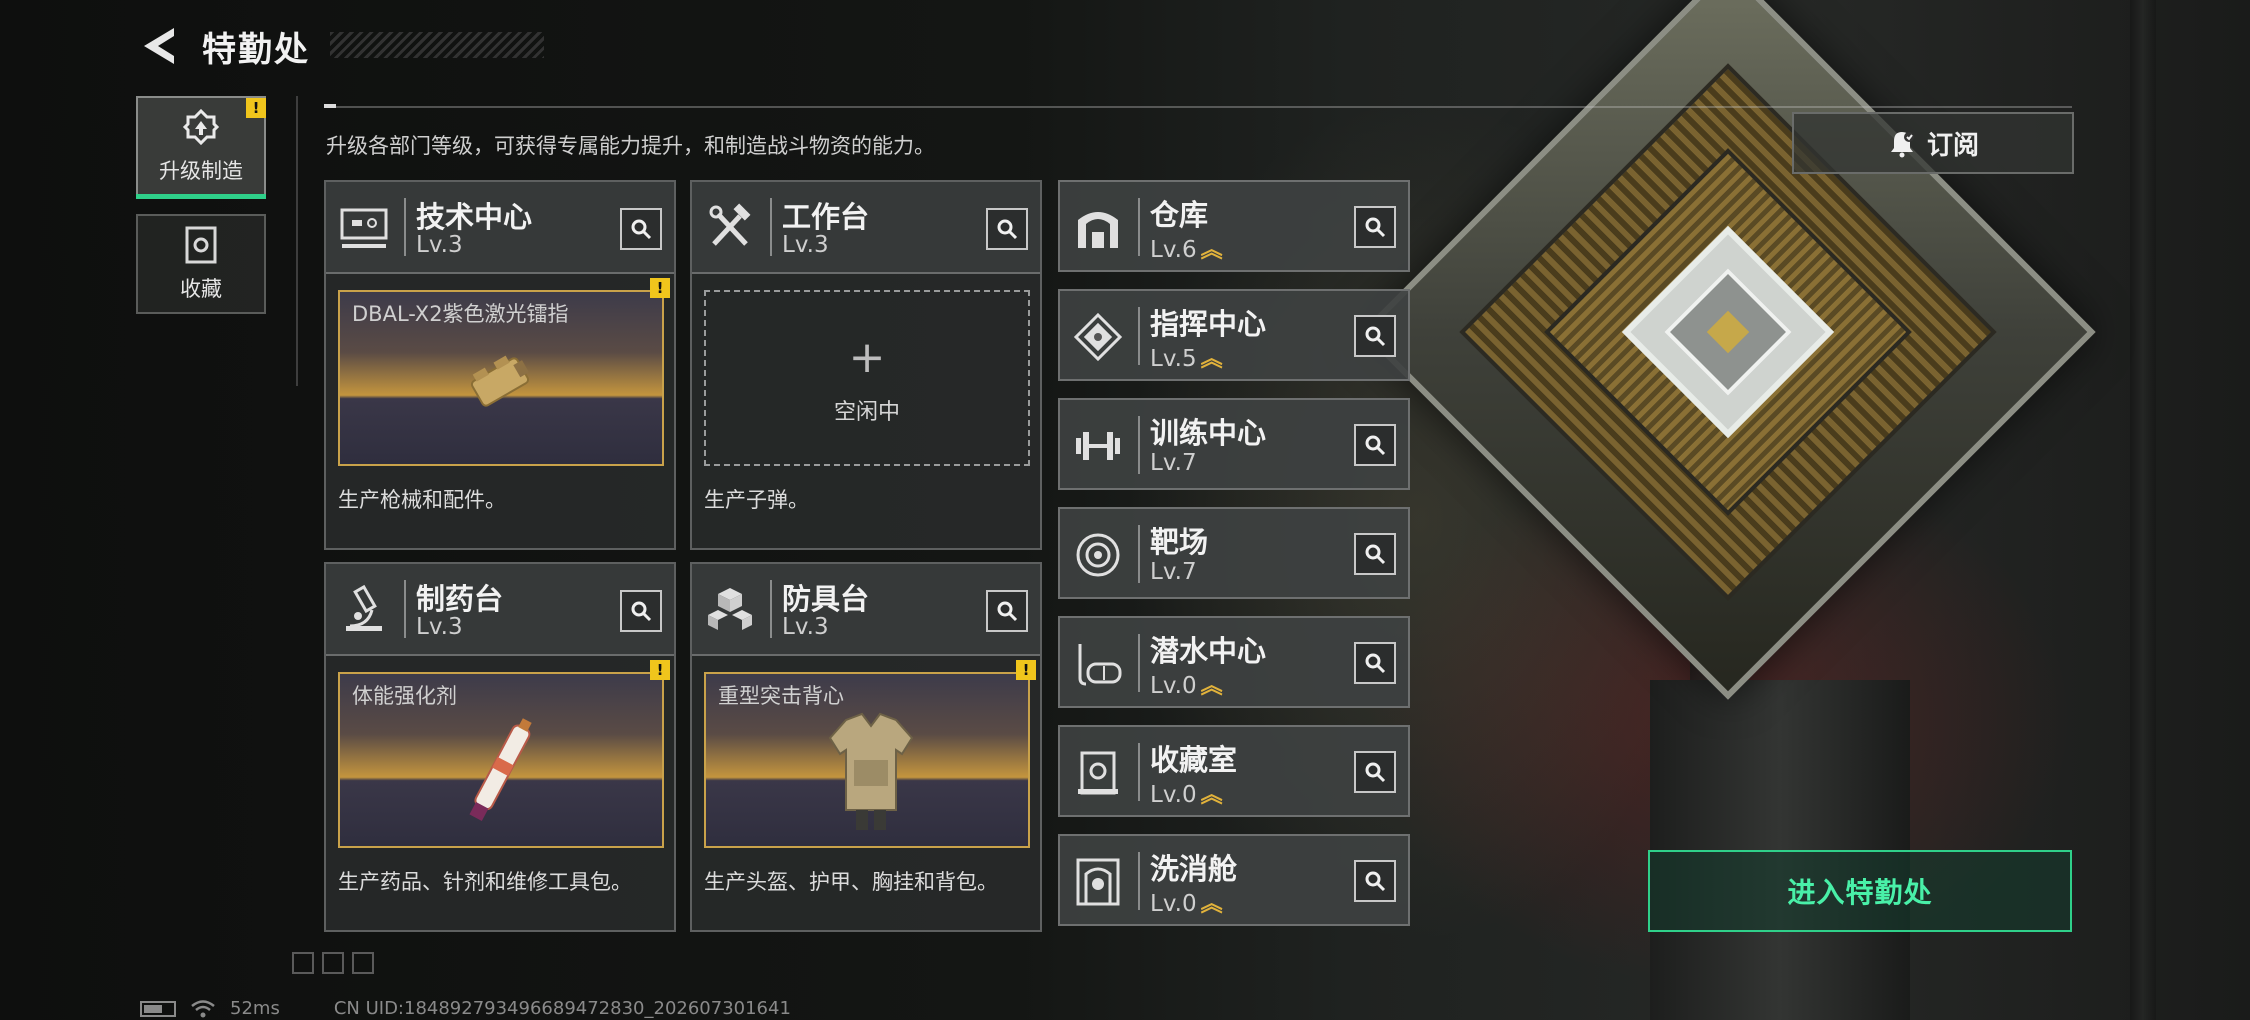  Describe the element at coordinates (756, 500) in the screenshot. I see `facility-description: 生产子弹。` at that location.